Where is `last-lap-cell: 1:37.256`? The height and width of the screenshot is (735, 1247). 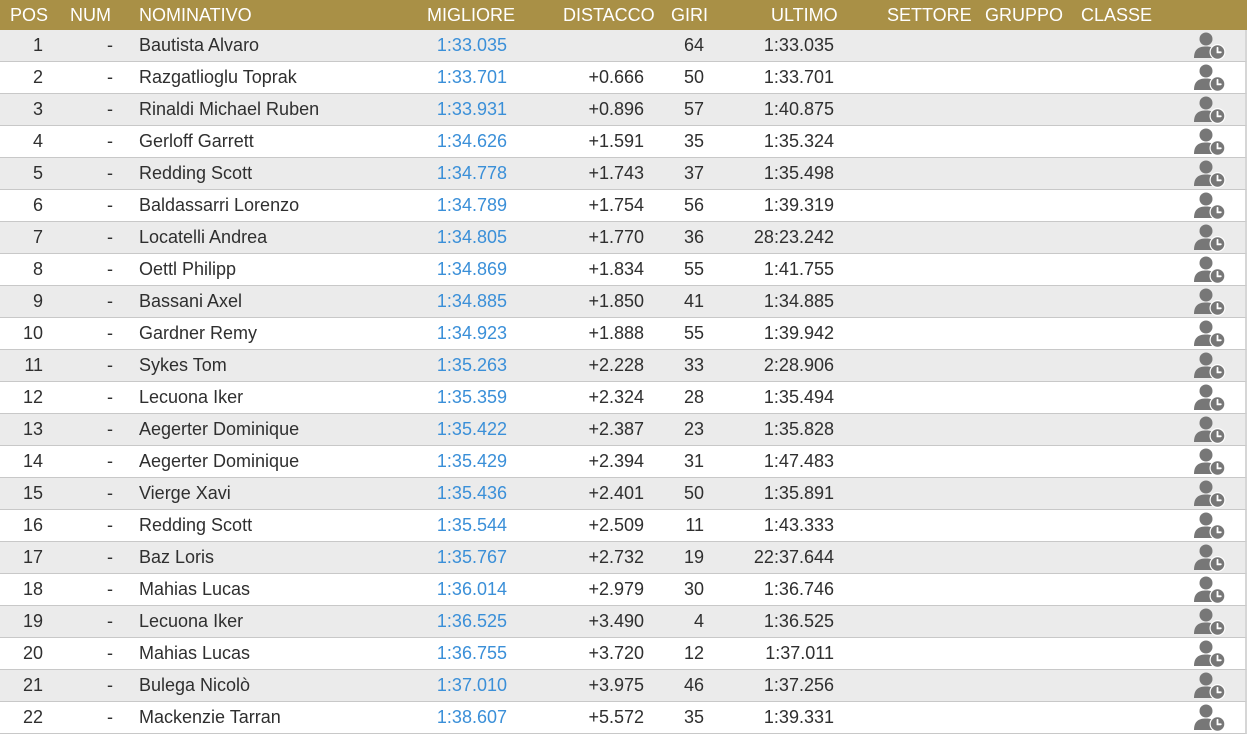 last-lap-cell: 1:37.256 is located at coordinates (798, 685).